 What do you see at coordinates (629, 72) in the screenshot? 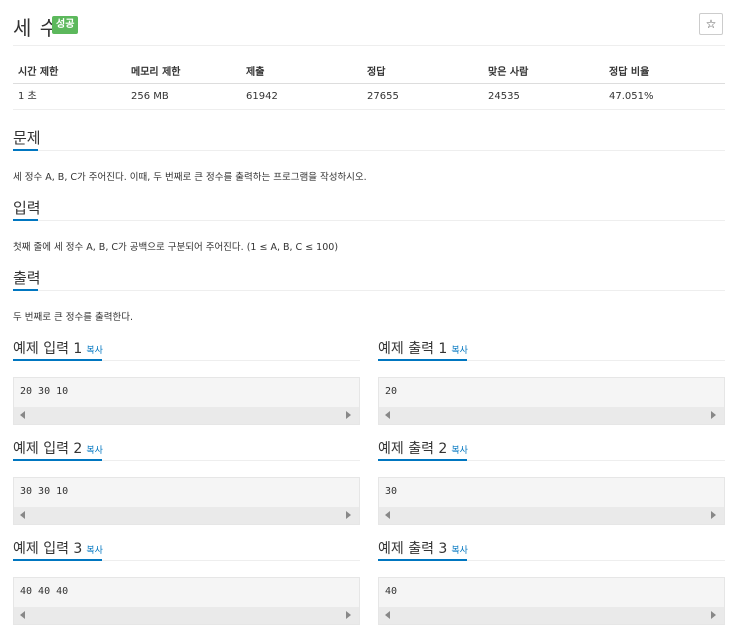
I see `header-ratio: 정답 비율` at bounding box center [629, 72].